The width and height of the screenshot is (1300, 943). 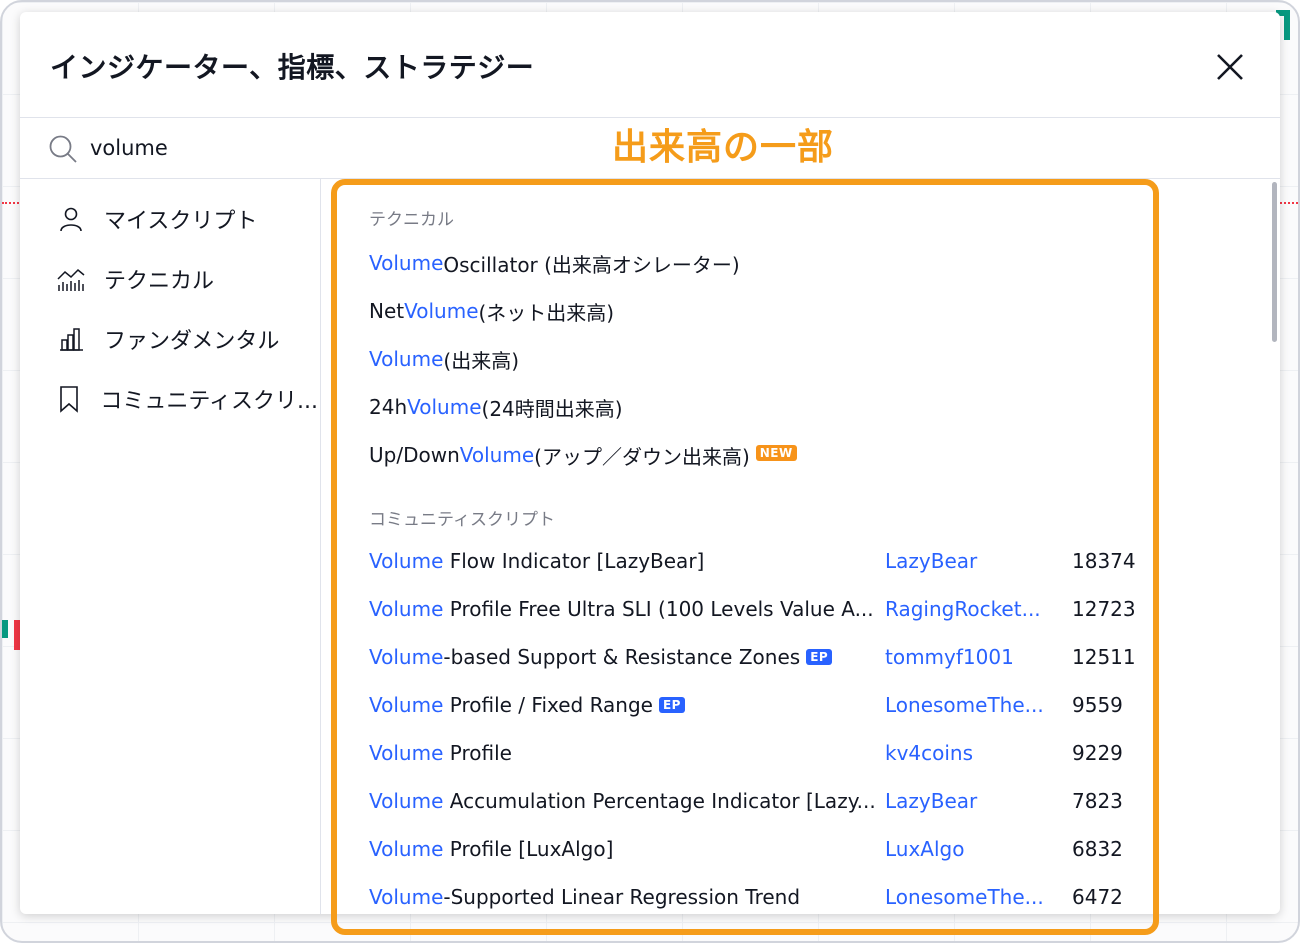 I want to click on sidebar-item-my-scripts: マイスクリプト, so click(x=187, y=219).